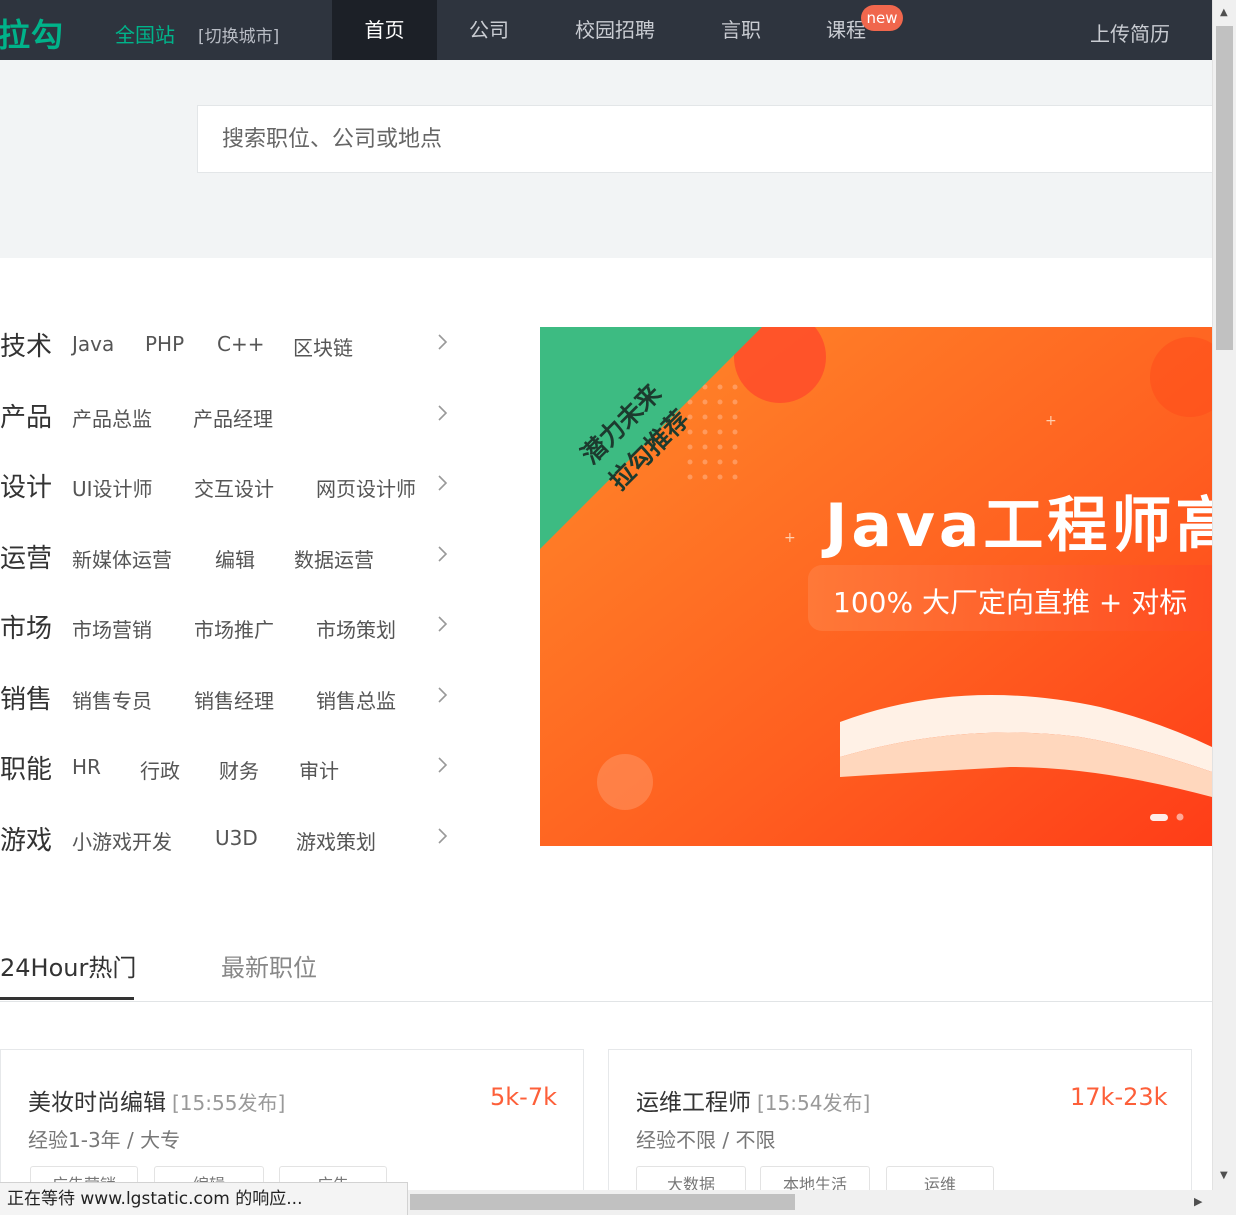 The width and height of the screenshot is (1236, 1215). What do you see at coordinates (606, 1001) in the screenshot?
I see `tab-divider` at bounding box center [606, 1001].